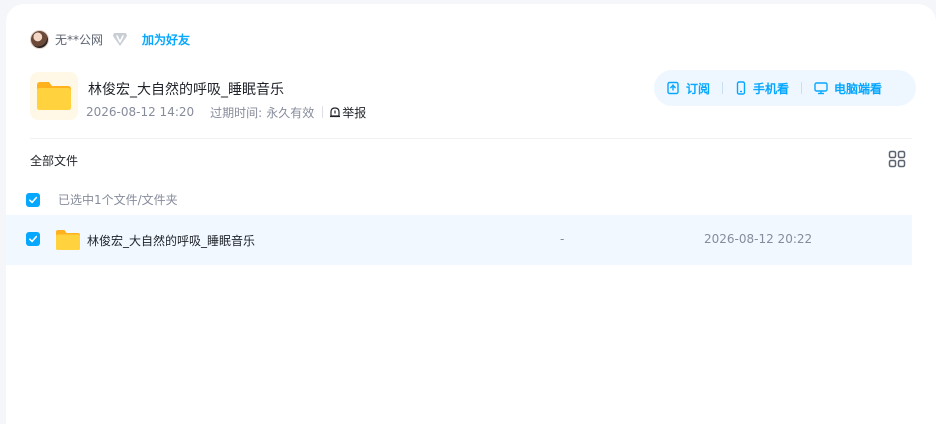  What do you see at coordinates (186, 90) in the screenshot?
I see `share-title: 林俊宏_大自然的呼吸_睡眠音乐` at bounding box center [186, 90].